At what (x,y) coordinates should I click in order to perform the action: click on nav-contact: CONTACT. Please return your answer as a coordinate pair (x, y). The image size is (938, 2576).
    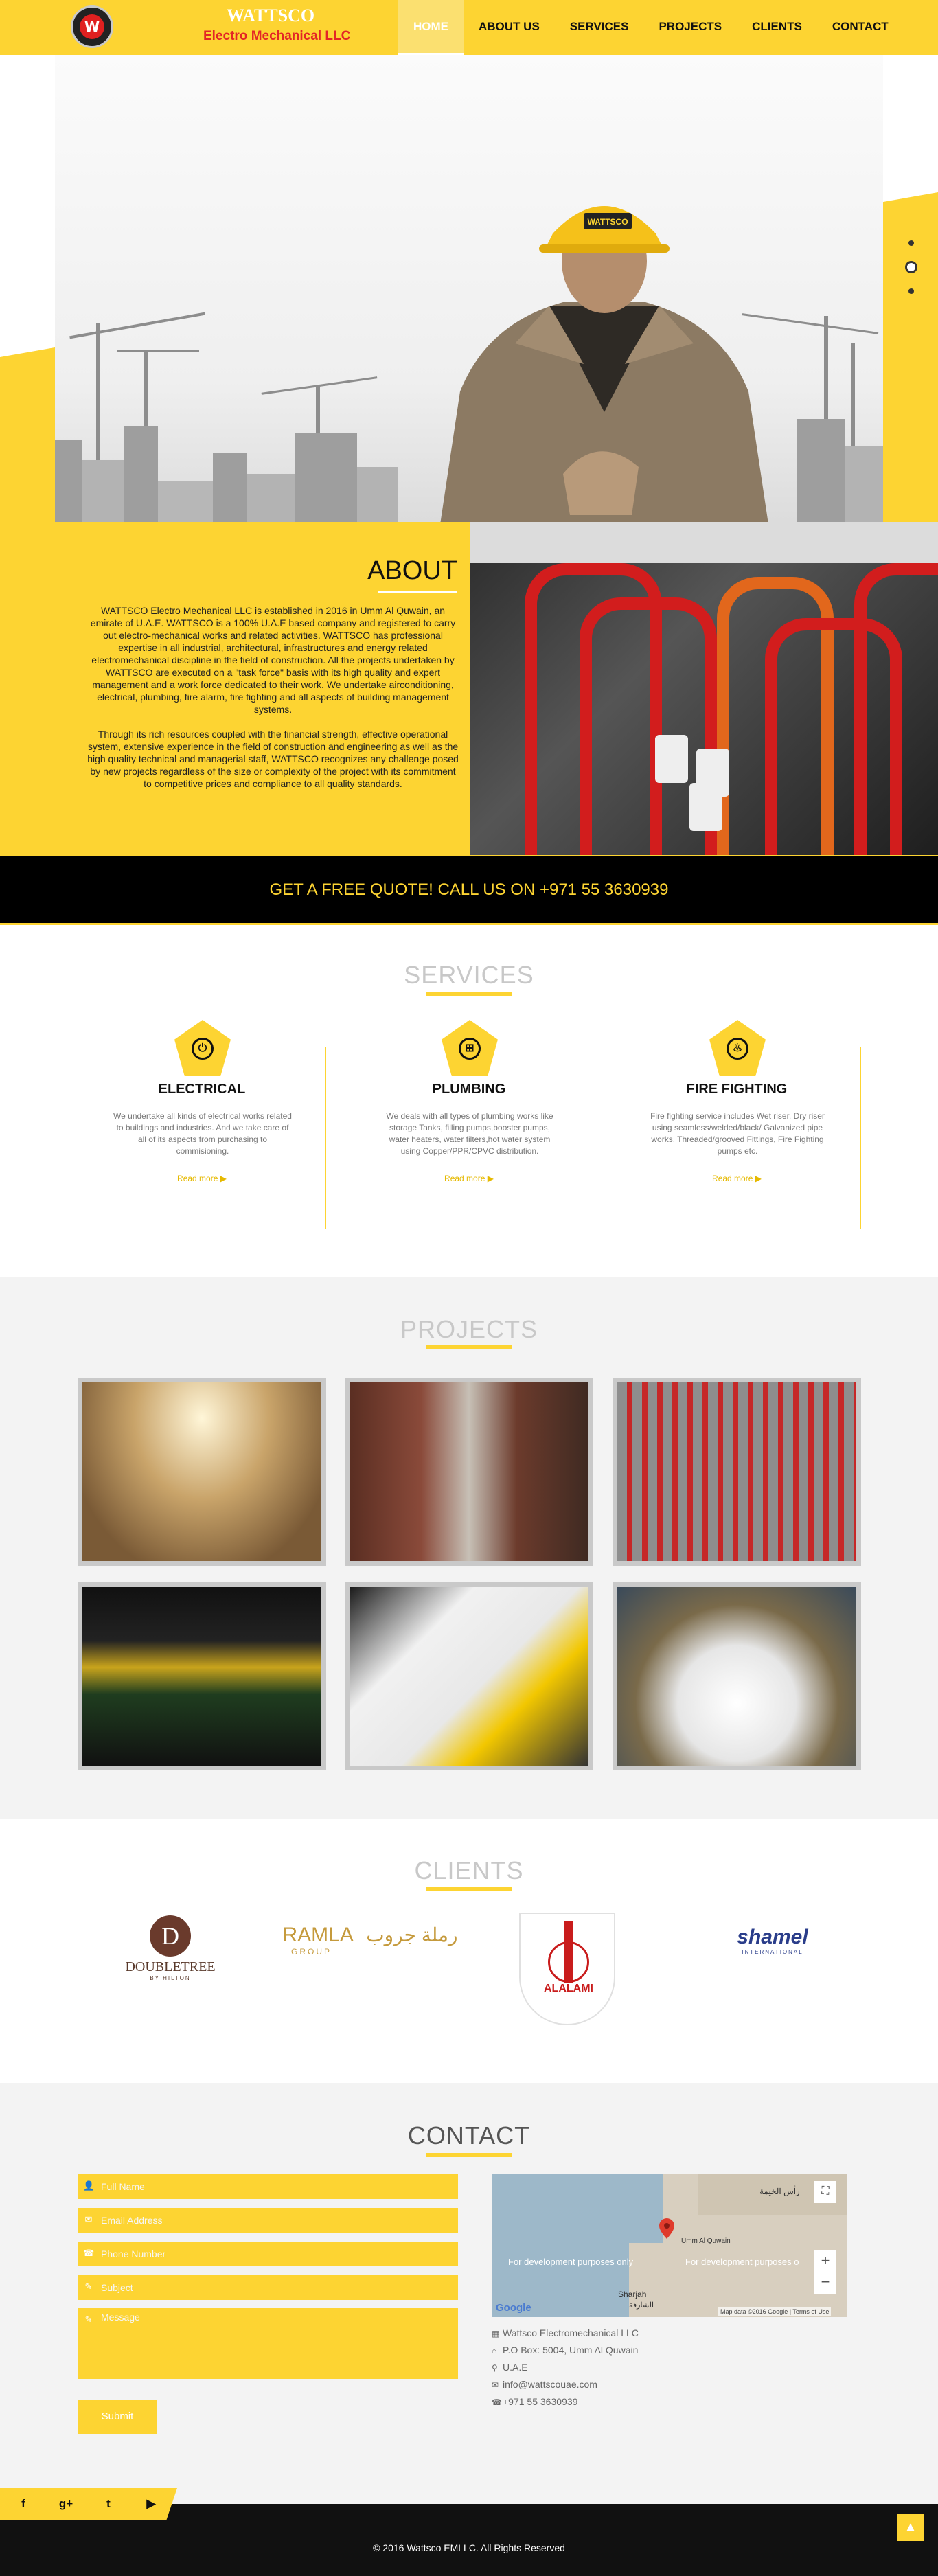
    Looking at the image, I should click on (860, 27).